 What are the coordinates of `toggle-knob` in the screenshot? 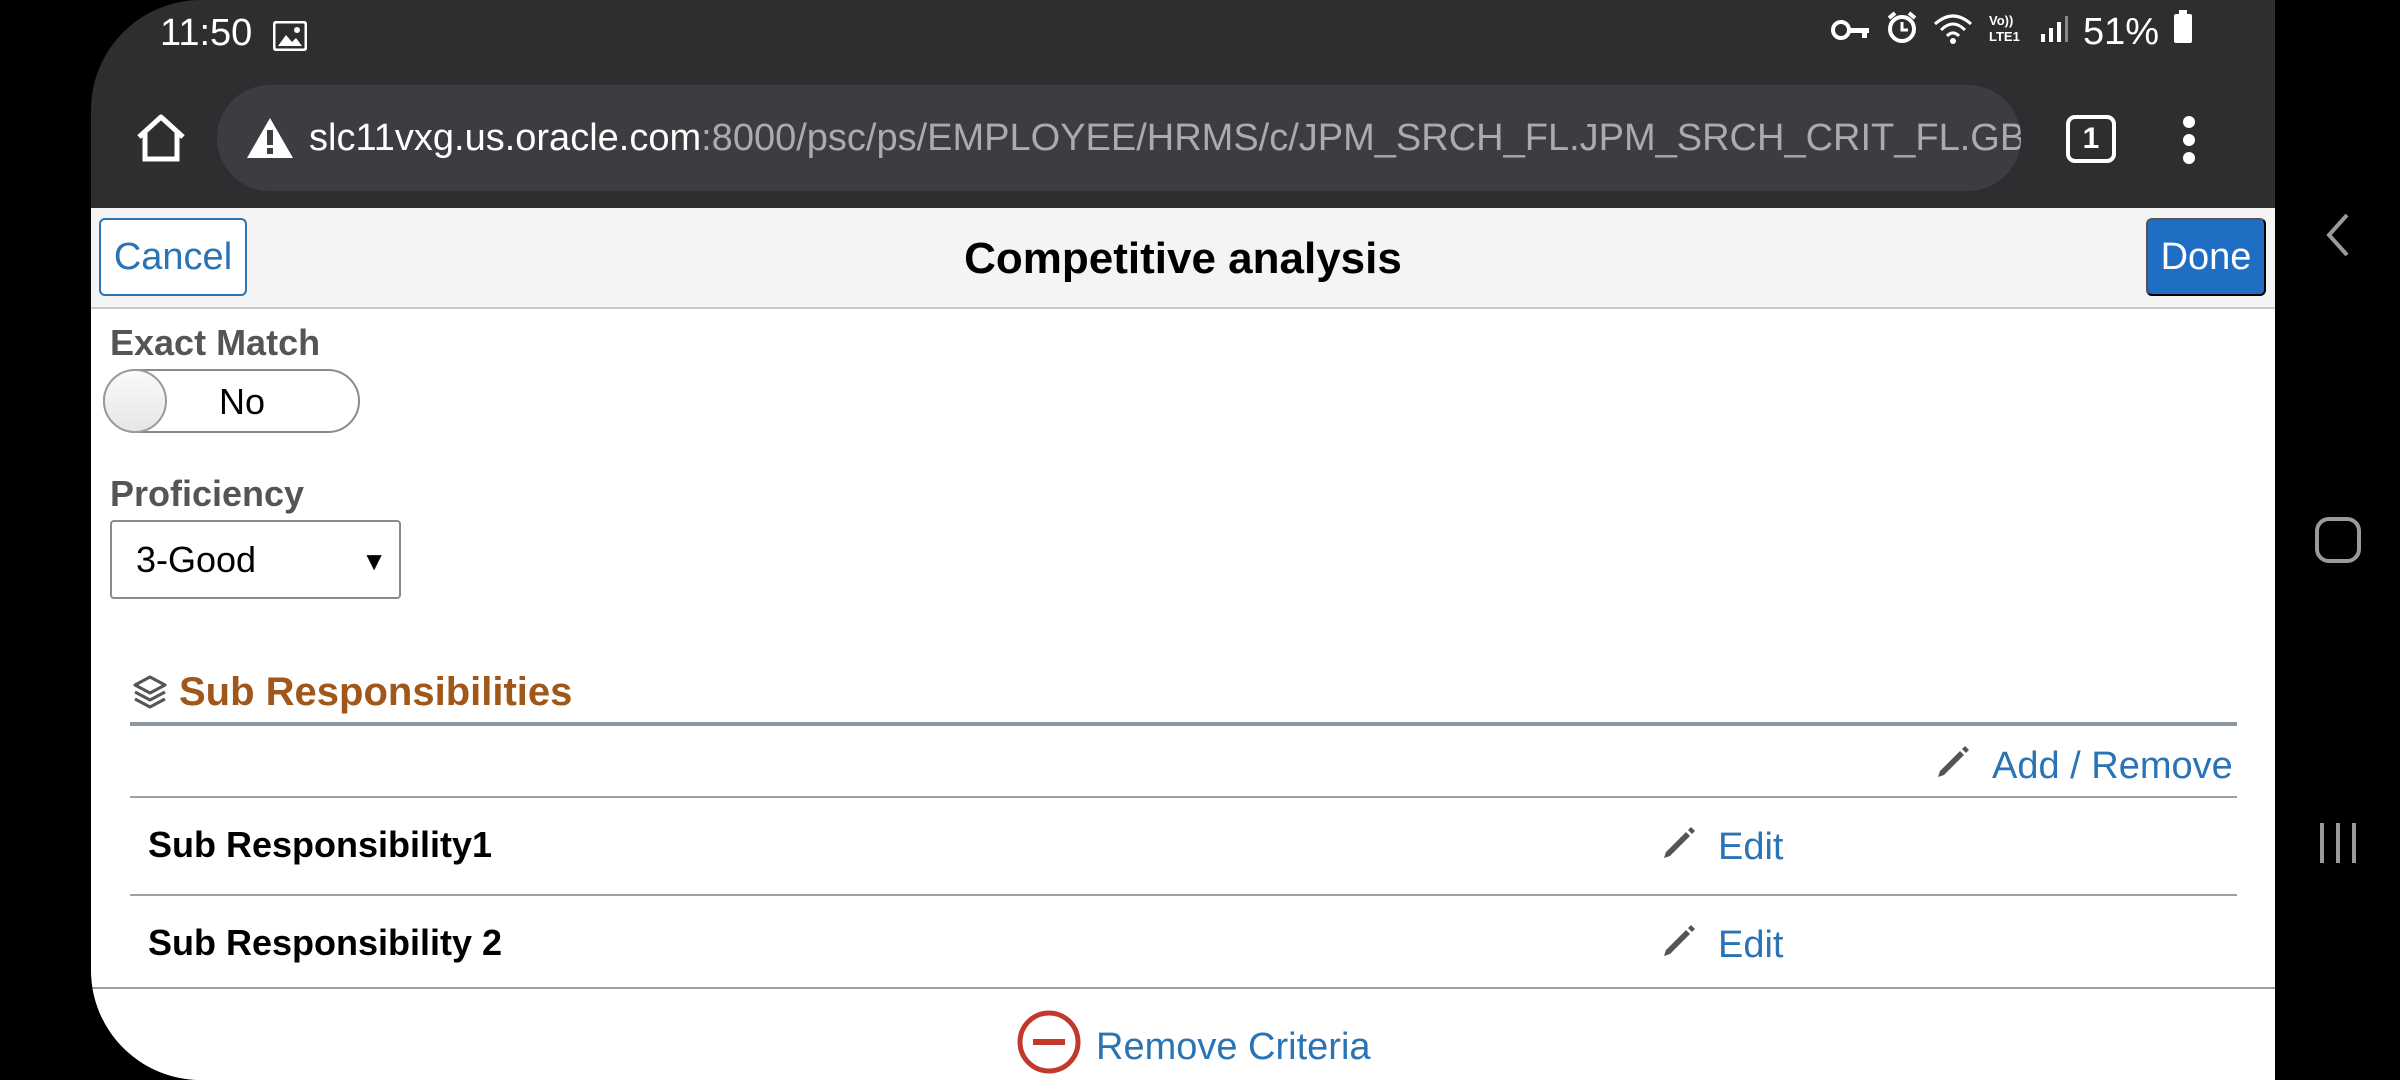 It's located at (135, 401).